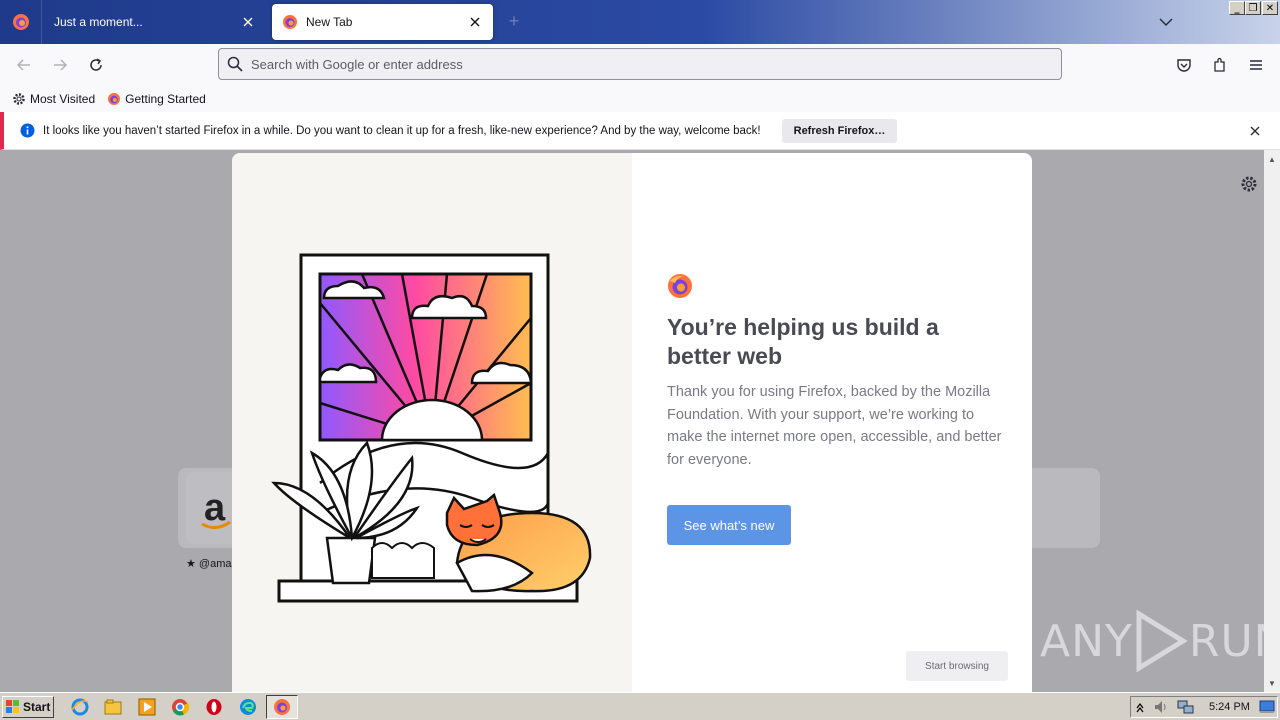 Image resolution: width=1280 pixels, height=720 pixels. What do you see at coordinates (431, 428) in the screenshot?
I see `window-fox-illustration` at bounding box center [431, 428].